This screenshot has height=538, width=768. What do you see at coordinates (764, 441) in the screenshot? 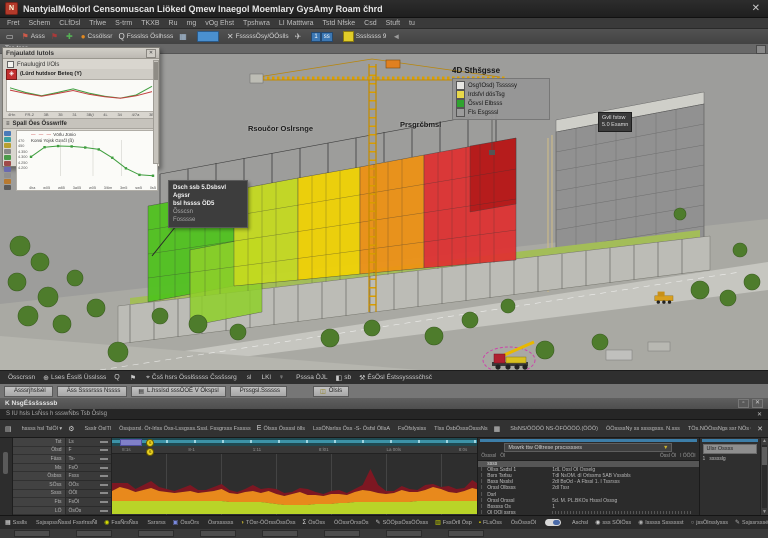
I see `scroll-up-arrow: ▲` at bounding box center [764, 441].